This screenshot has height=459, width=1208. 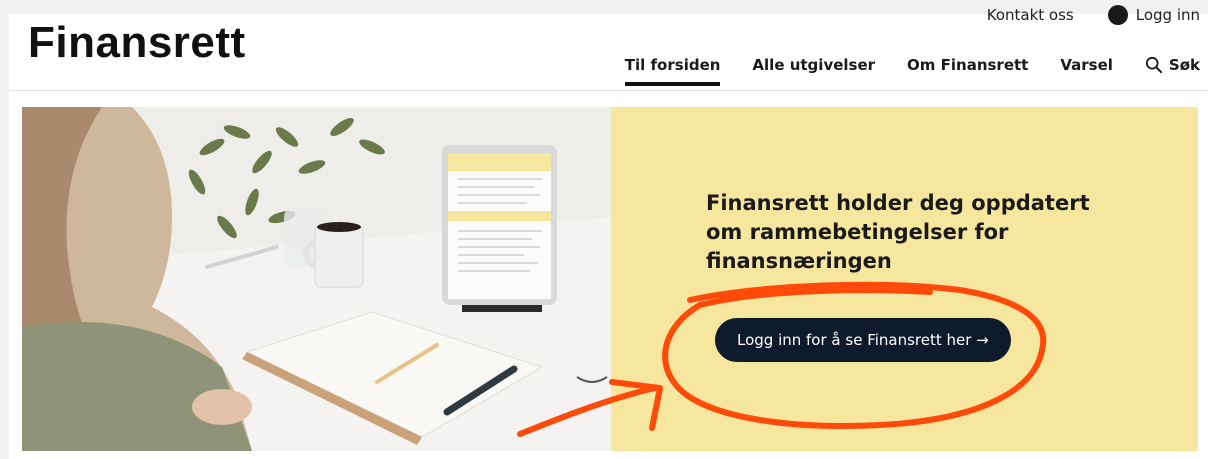 I want to click on nav-item-all-publications: Alle utgivelser, so click(x=813, y=70).